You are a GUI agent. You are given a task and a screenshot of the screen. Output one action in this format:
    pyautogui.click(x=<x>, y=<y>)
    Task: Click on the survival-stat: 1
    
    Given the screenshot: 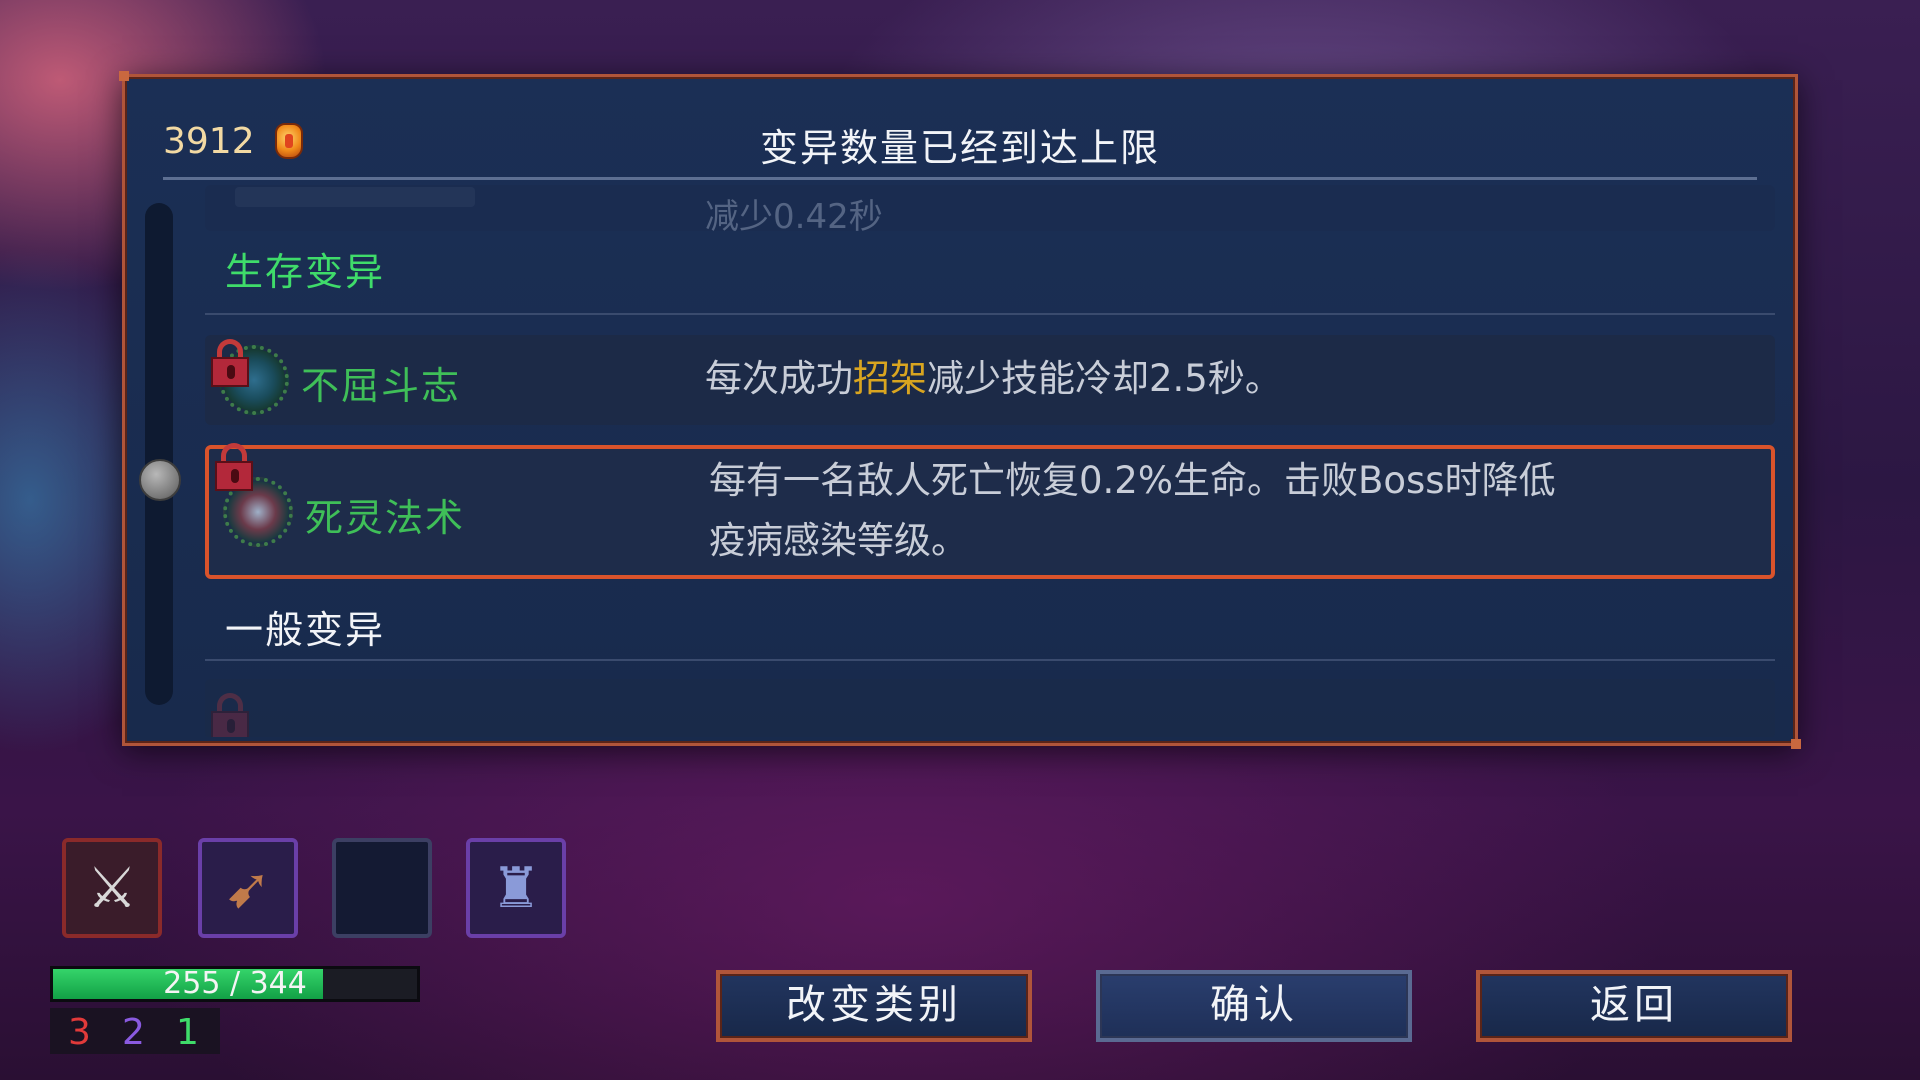 What is the action you would take?
    pyautogui.click(x=187, y=1032)
    